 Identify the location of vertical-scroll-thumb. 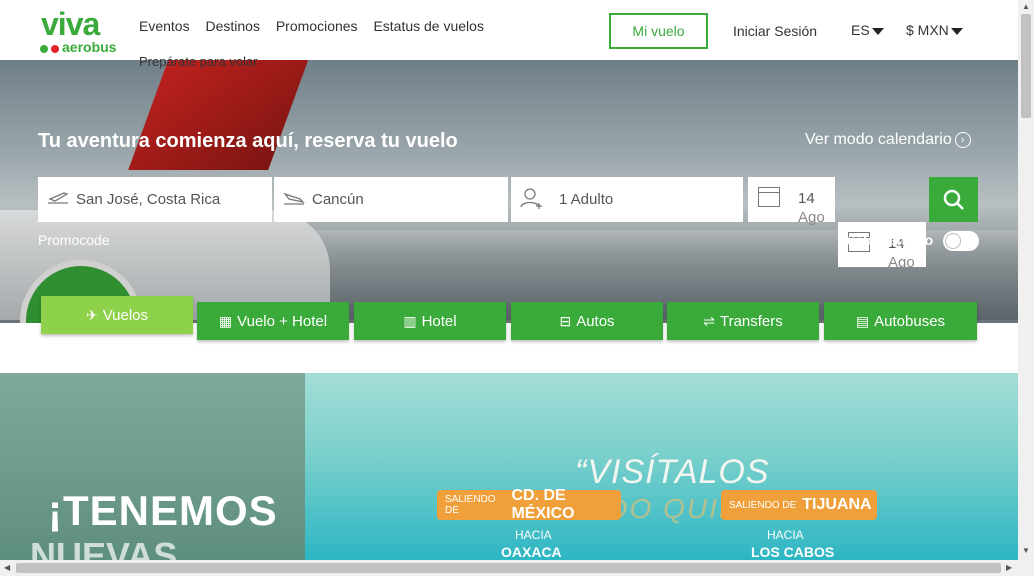
(1026, 66).